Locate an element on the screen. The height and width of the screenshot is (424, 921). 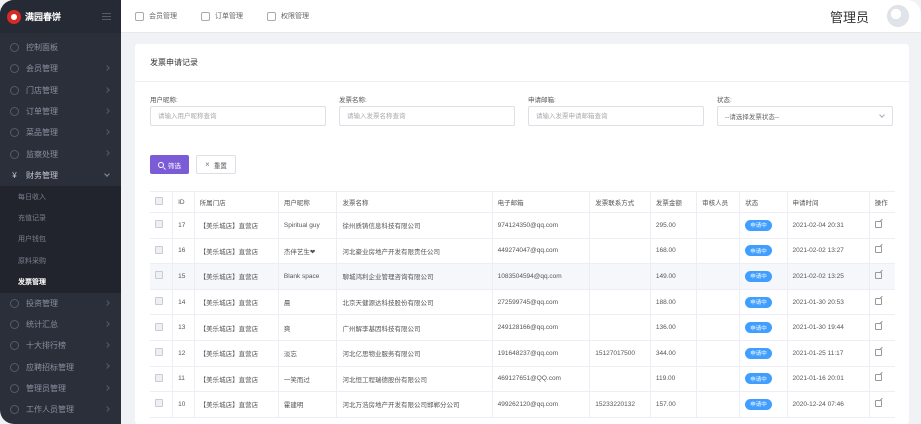
select-all-cell is located at coordinates (162, 202).